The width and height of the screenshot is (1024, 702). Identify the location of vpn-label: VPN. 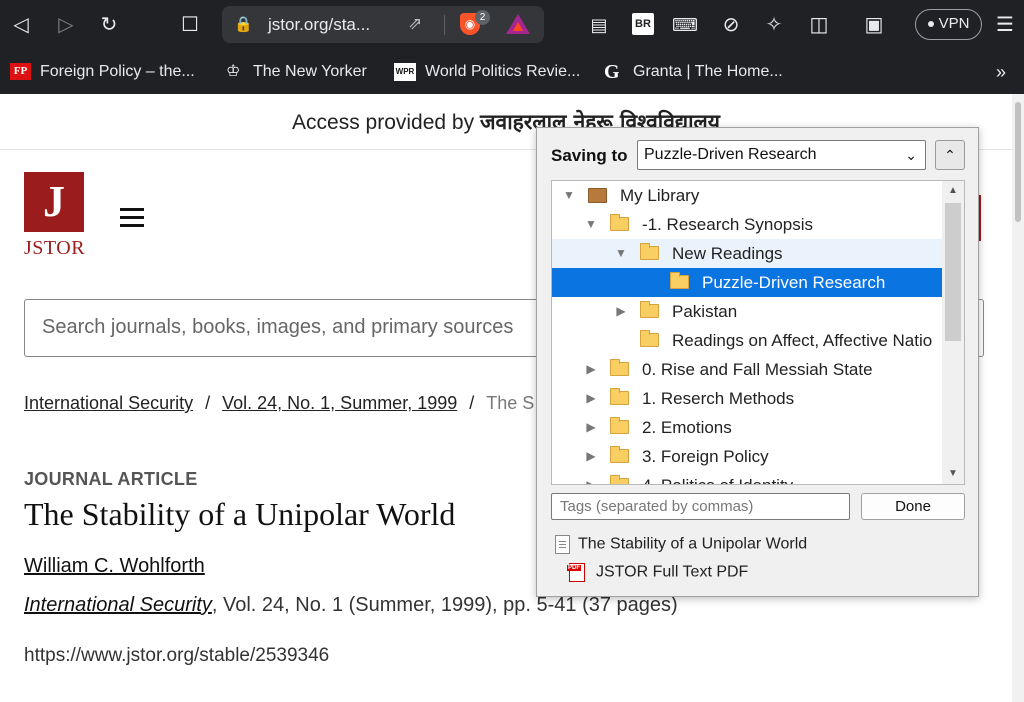
(954, 23).